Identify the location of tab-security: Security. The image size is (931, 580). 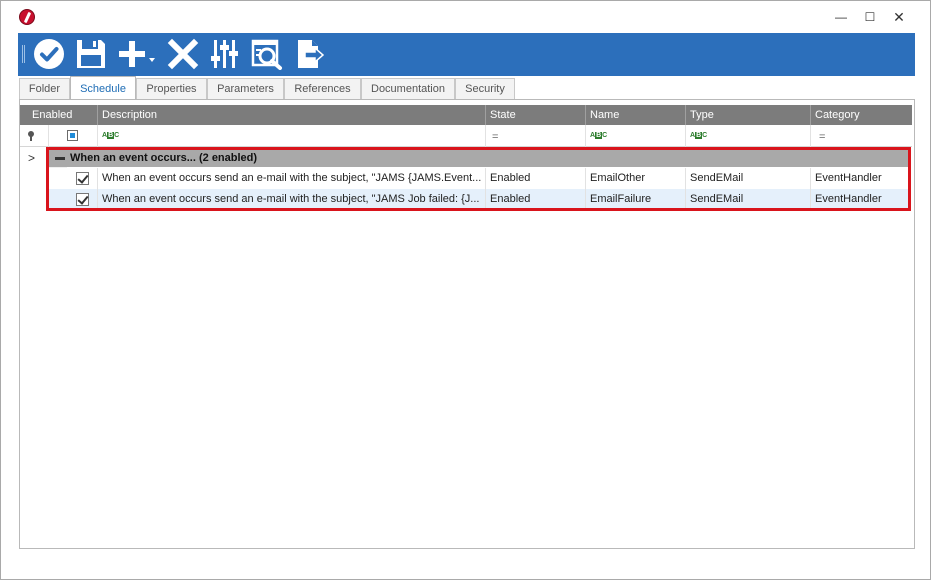
(485, 89).